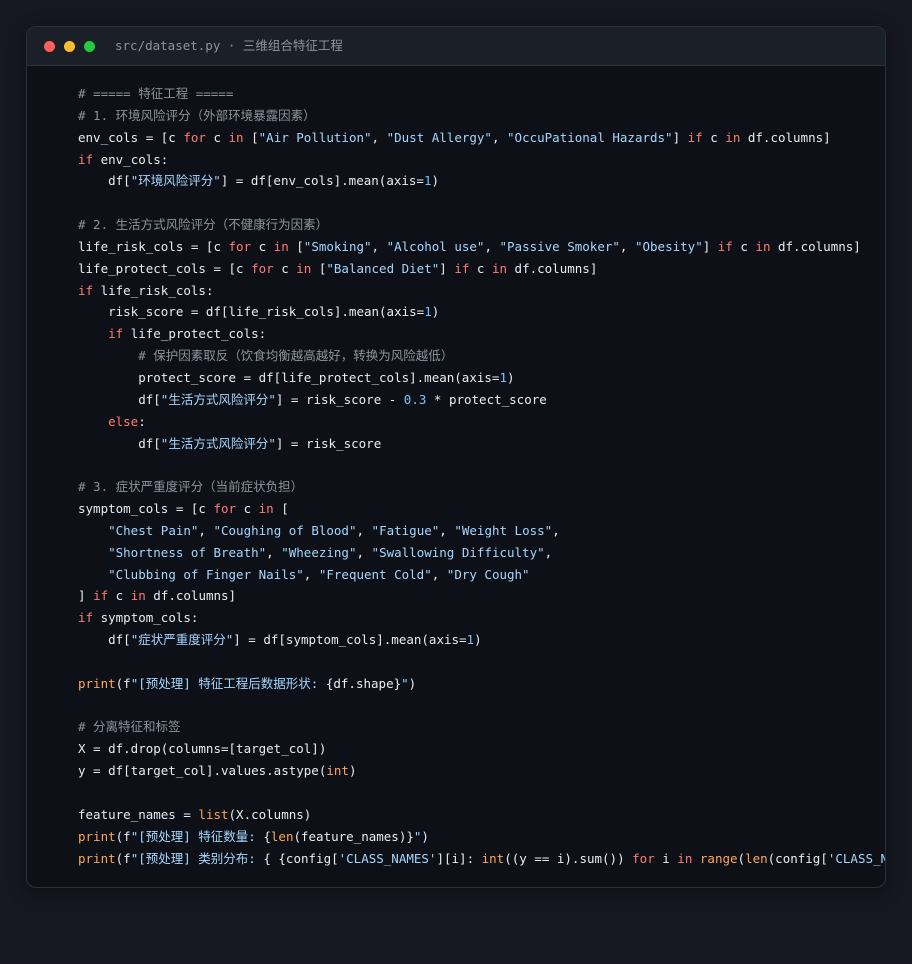  Describe the element at coordinates (131, 137) in the screenshot. I see `code-token: env_cols = [c` at that location.